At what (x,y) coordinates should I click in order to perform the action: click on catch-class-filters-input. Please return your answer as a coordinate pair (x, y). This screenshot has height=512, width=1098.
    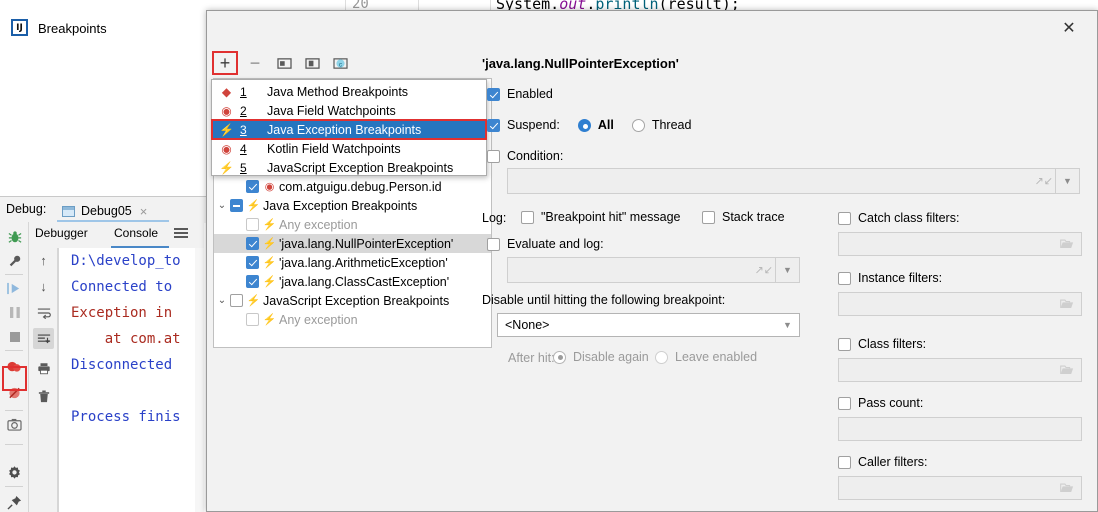
    Looking at the image, I should click on (960, 244).